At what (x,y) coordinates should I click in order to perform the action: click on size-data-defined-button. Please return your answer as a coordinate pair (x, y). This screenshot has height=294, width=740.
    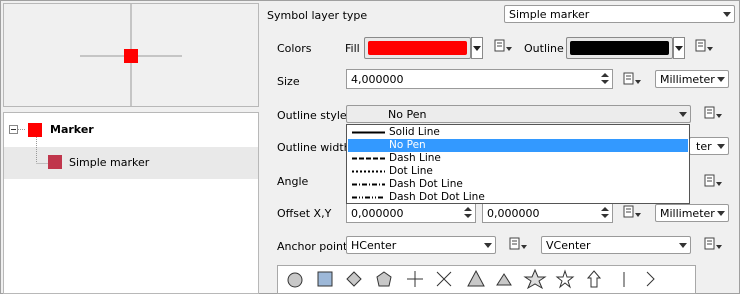
    Looking at the image, I should click on (633, 80).